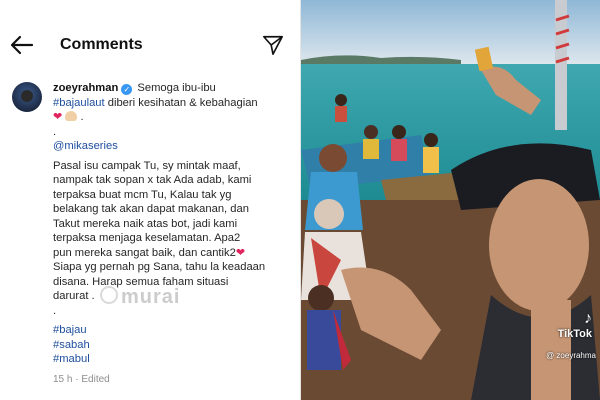  Describe the element at coordinates (176, 88) in the screenshot. I see `comment-text-line1: Semoga ibu-ibu` at that location.